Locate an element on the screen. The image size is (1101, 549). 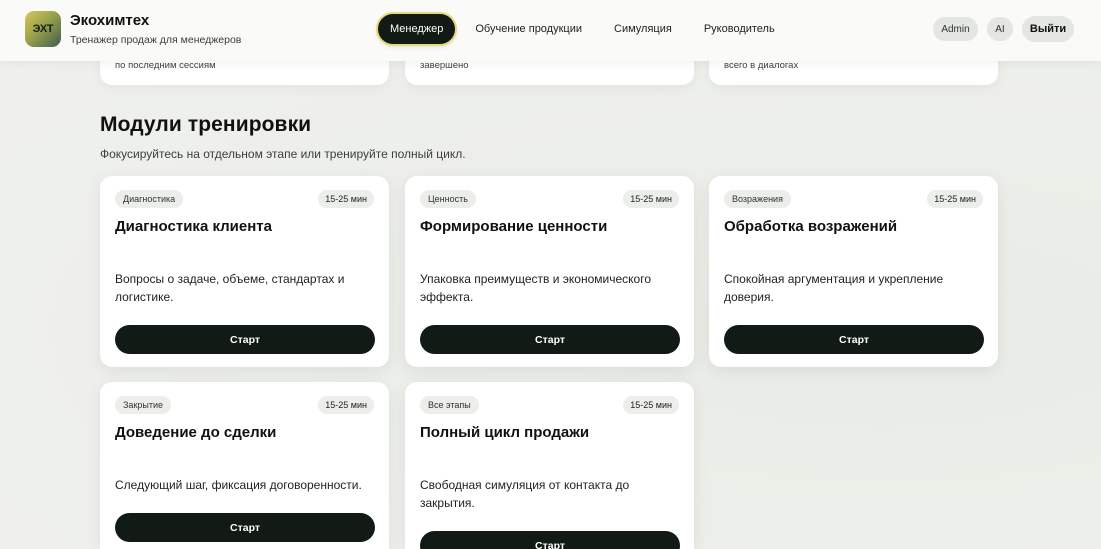
module-description: Следующий шаг, фиксация договоренности. is located at coordinates (238, 485).